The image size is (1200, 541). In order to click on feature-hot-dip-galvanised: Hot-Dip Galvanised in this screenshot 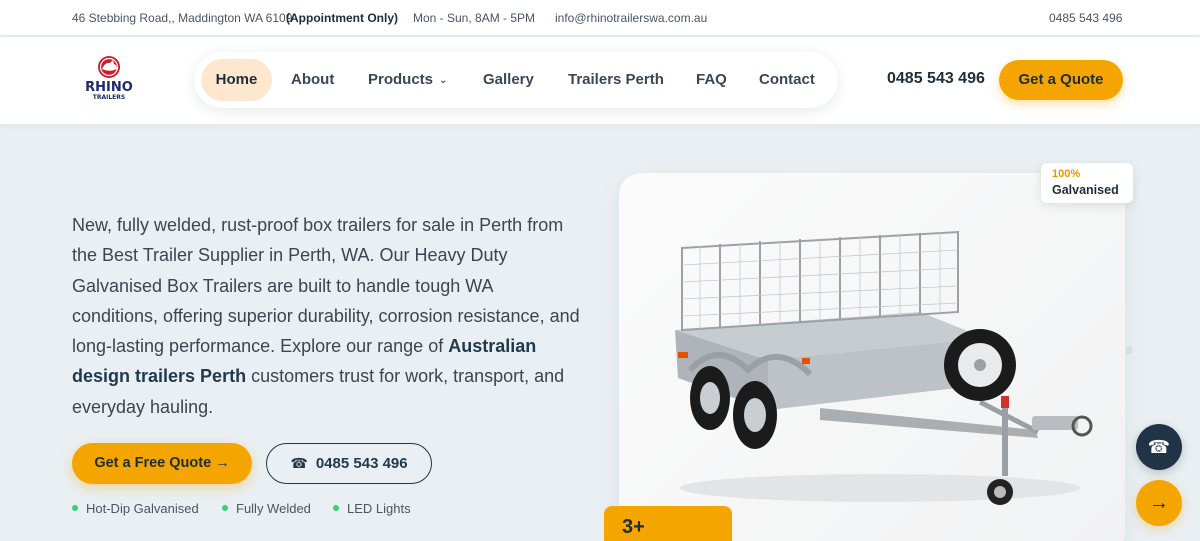, I will do `click(135, 508)`.